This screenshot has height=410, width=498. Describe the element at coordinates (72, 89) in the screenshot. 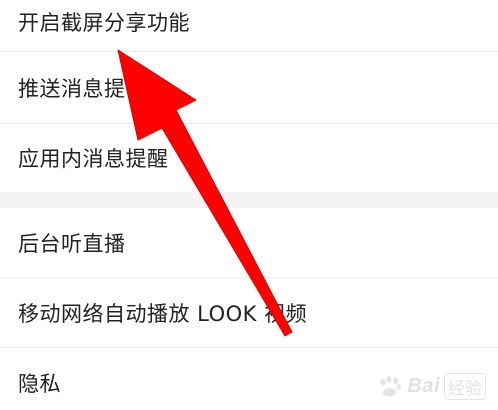

I see `setting-label: 推送消息提` at that location.